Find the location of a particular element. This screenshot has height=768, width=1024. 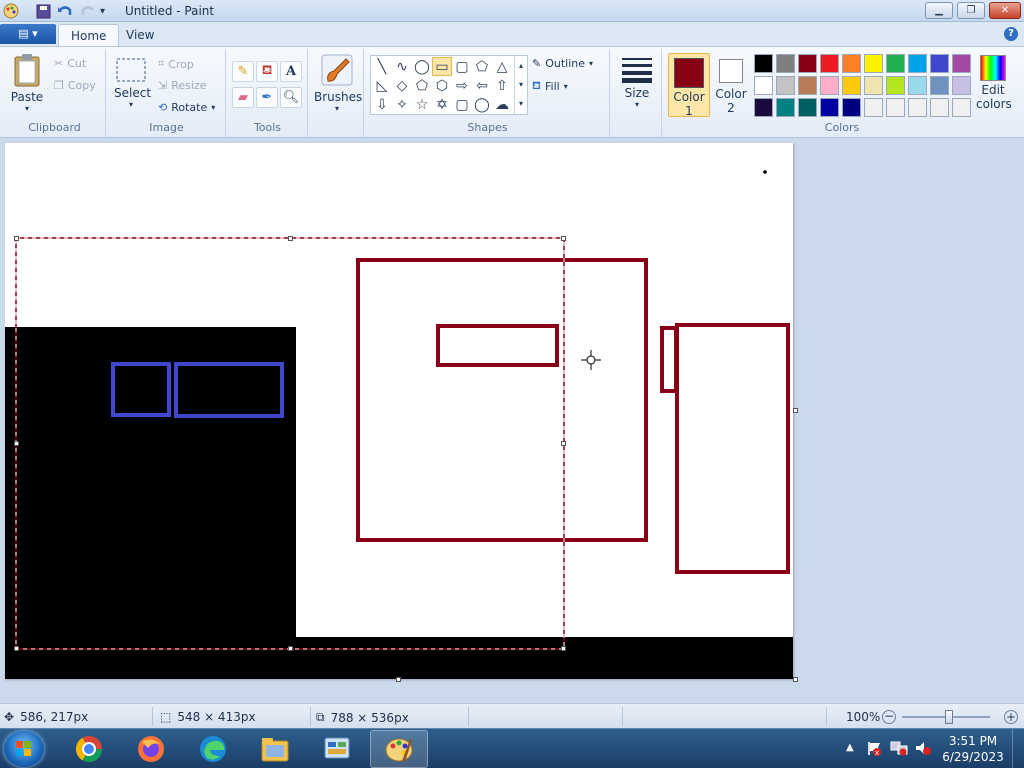

left-arrow-shape-icon: ⇦ is located at coordinates (482, 85).